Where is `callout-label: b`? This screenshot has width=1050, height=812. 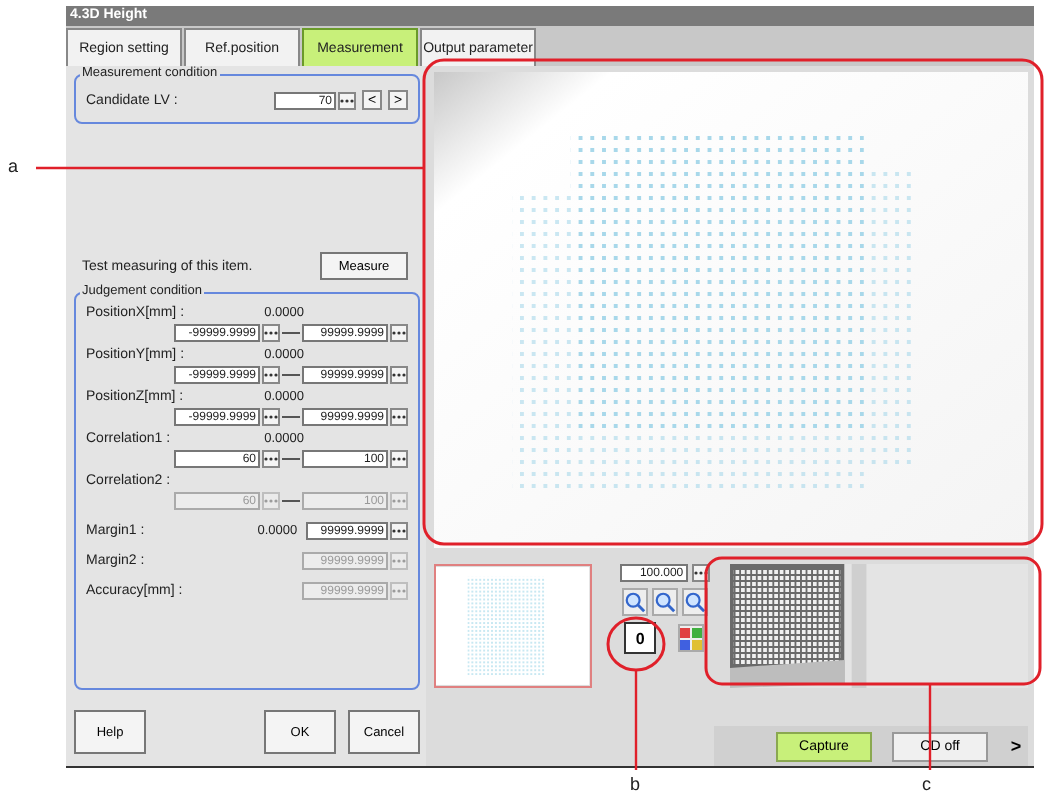
callout-label: b is located at coordinates (635, 784).